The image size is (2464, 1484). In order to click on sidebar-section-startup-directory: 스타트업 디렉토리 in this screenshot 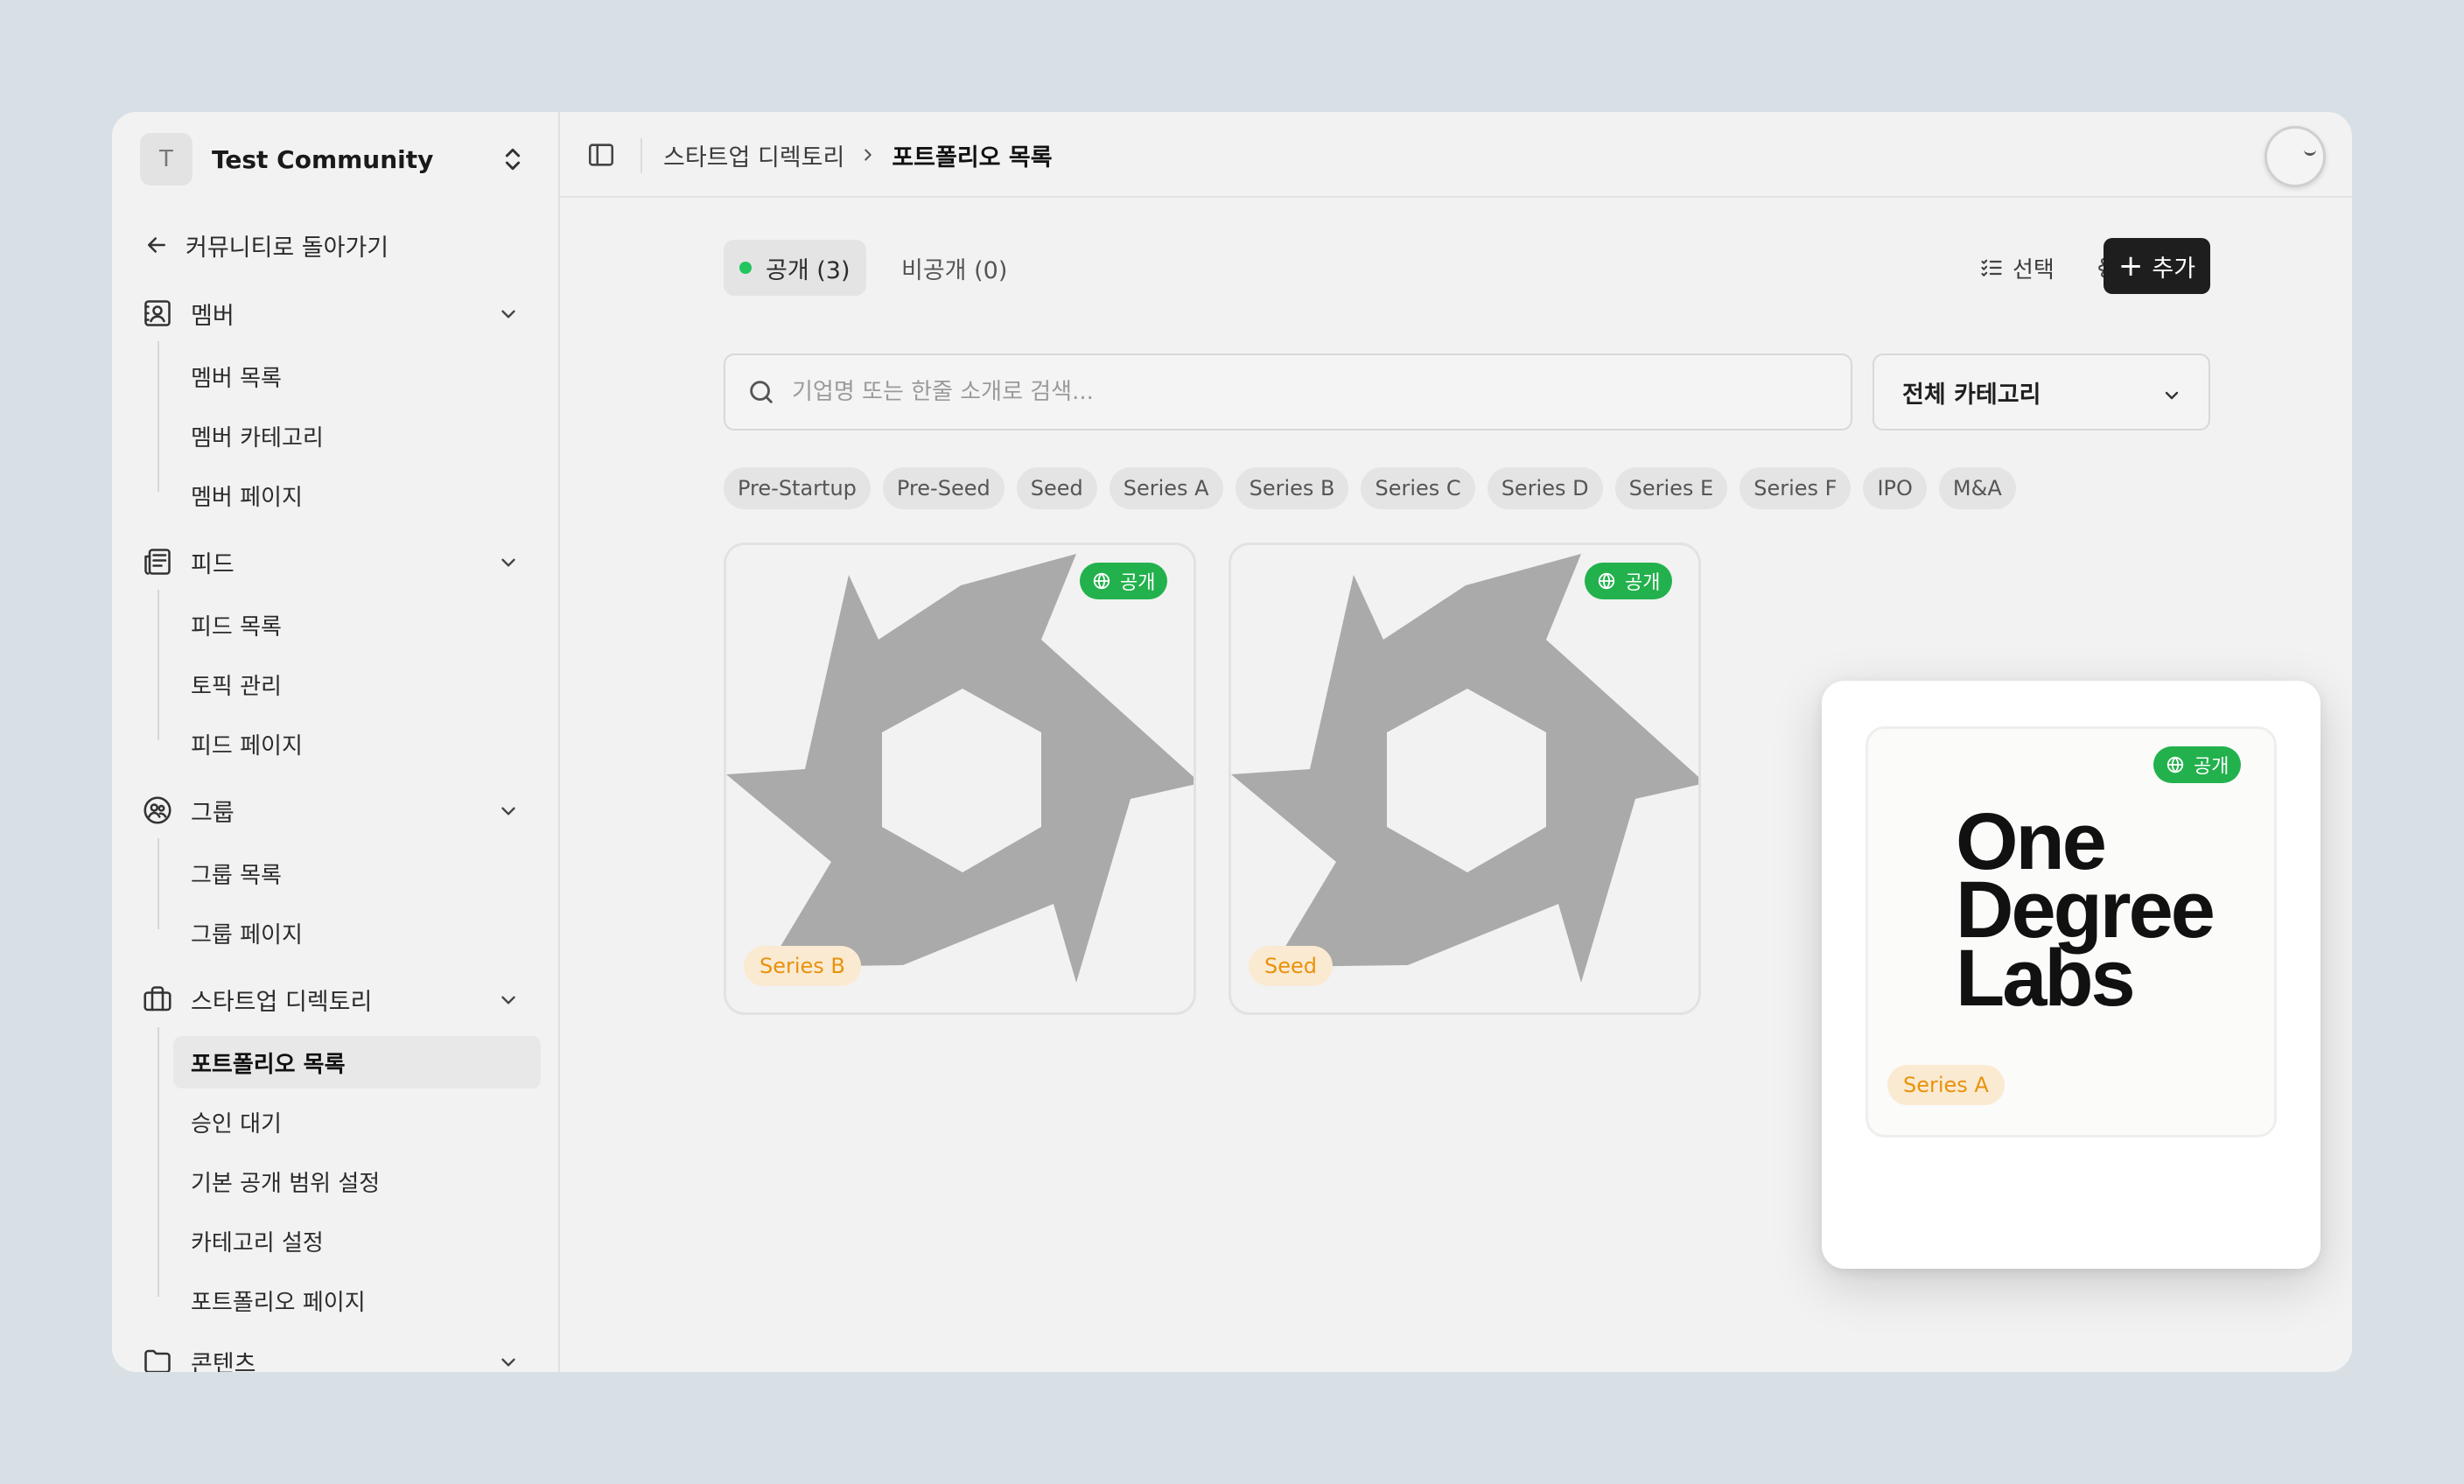, I will do `click(337, 999)`.